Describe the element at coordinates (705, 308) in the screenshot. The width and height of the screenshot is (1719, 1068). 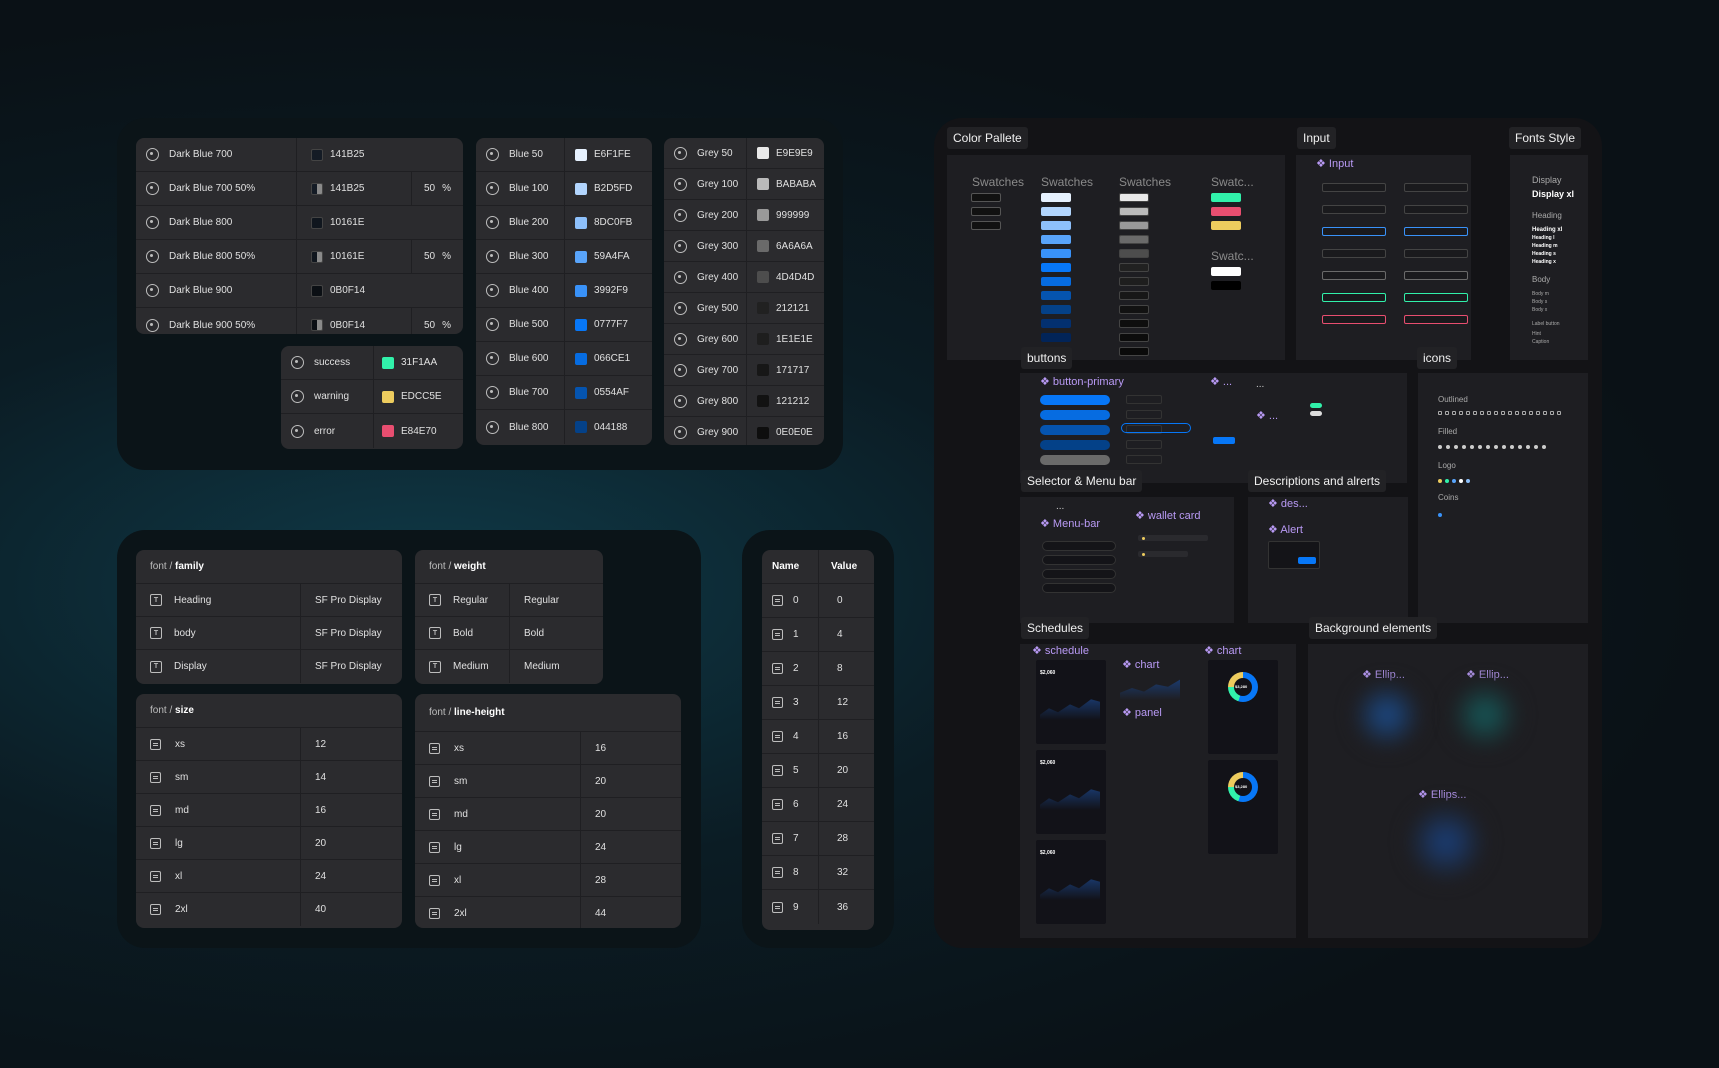
I see `palette-name-cell: Grey 500` at that location.